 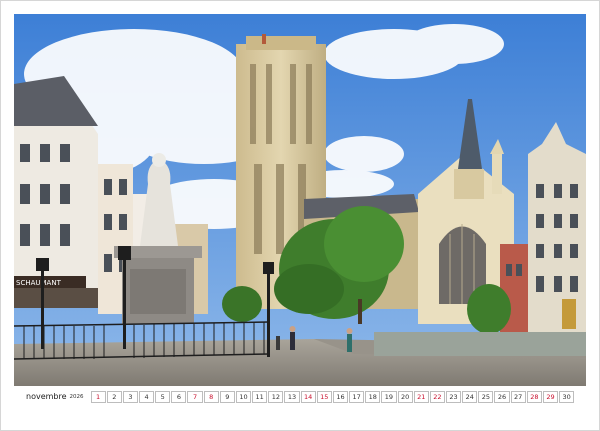 I want to click on shop-sign: SCHAUMANT, so click(x=39, y=283).